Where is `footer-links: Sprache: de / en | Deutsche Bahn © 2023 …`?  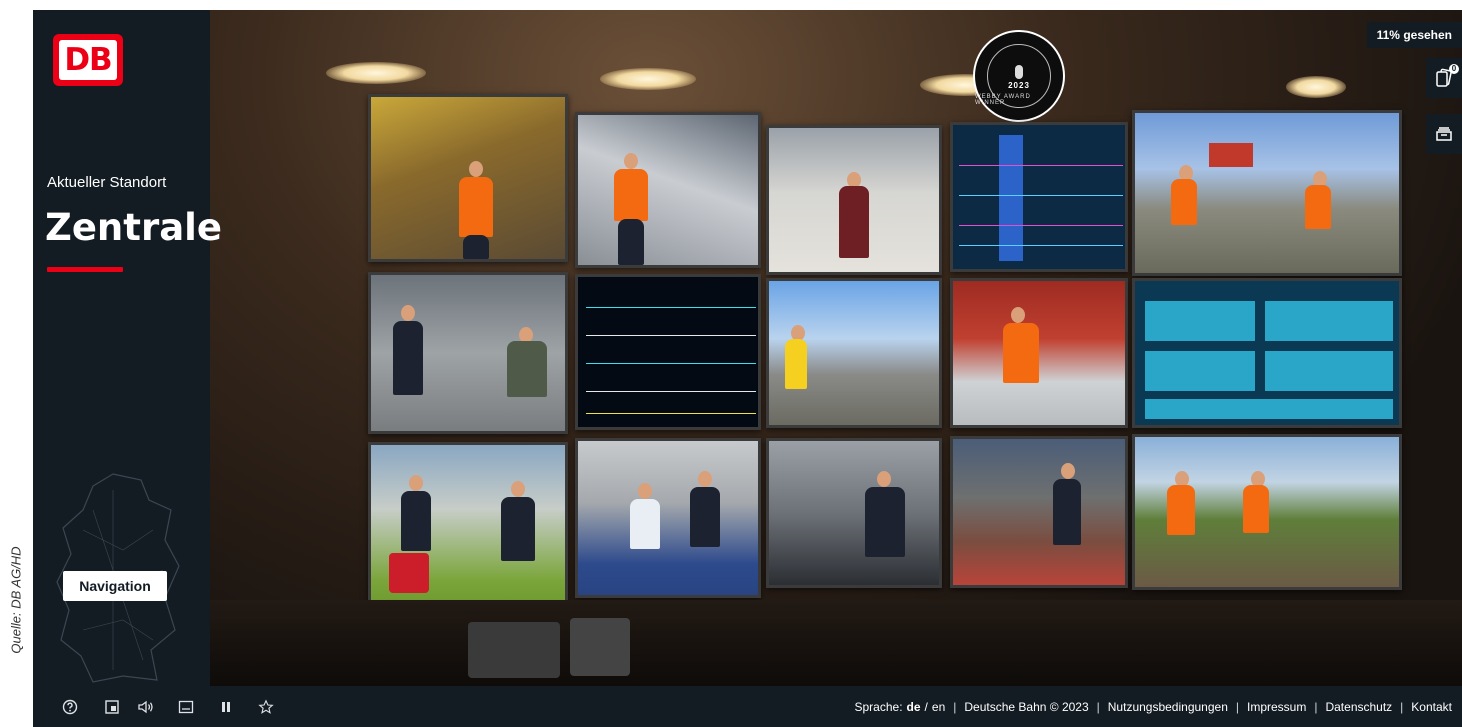 footer-links: Sprache: de / en | Deutsche Bahn © 2023 … is located at coordinates (1154, 706).